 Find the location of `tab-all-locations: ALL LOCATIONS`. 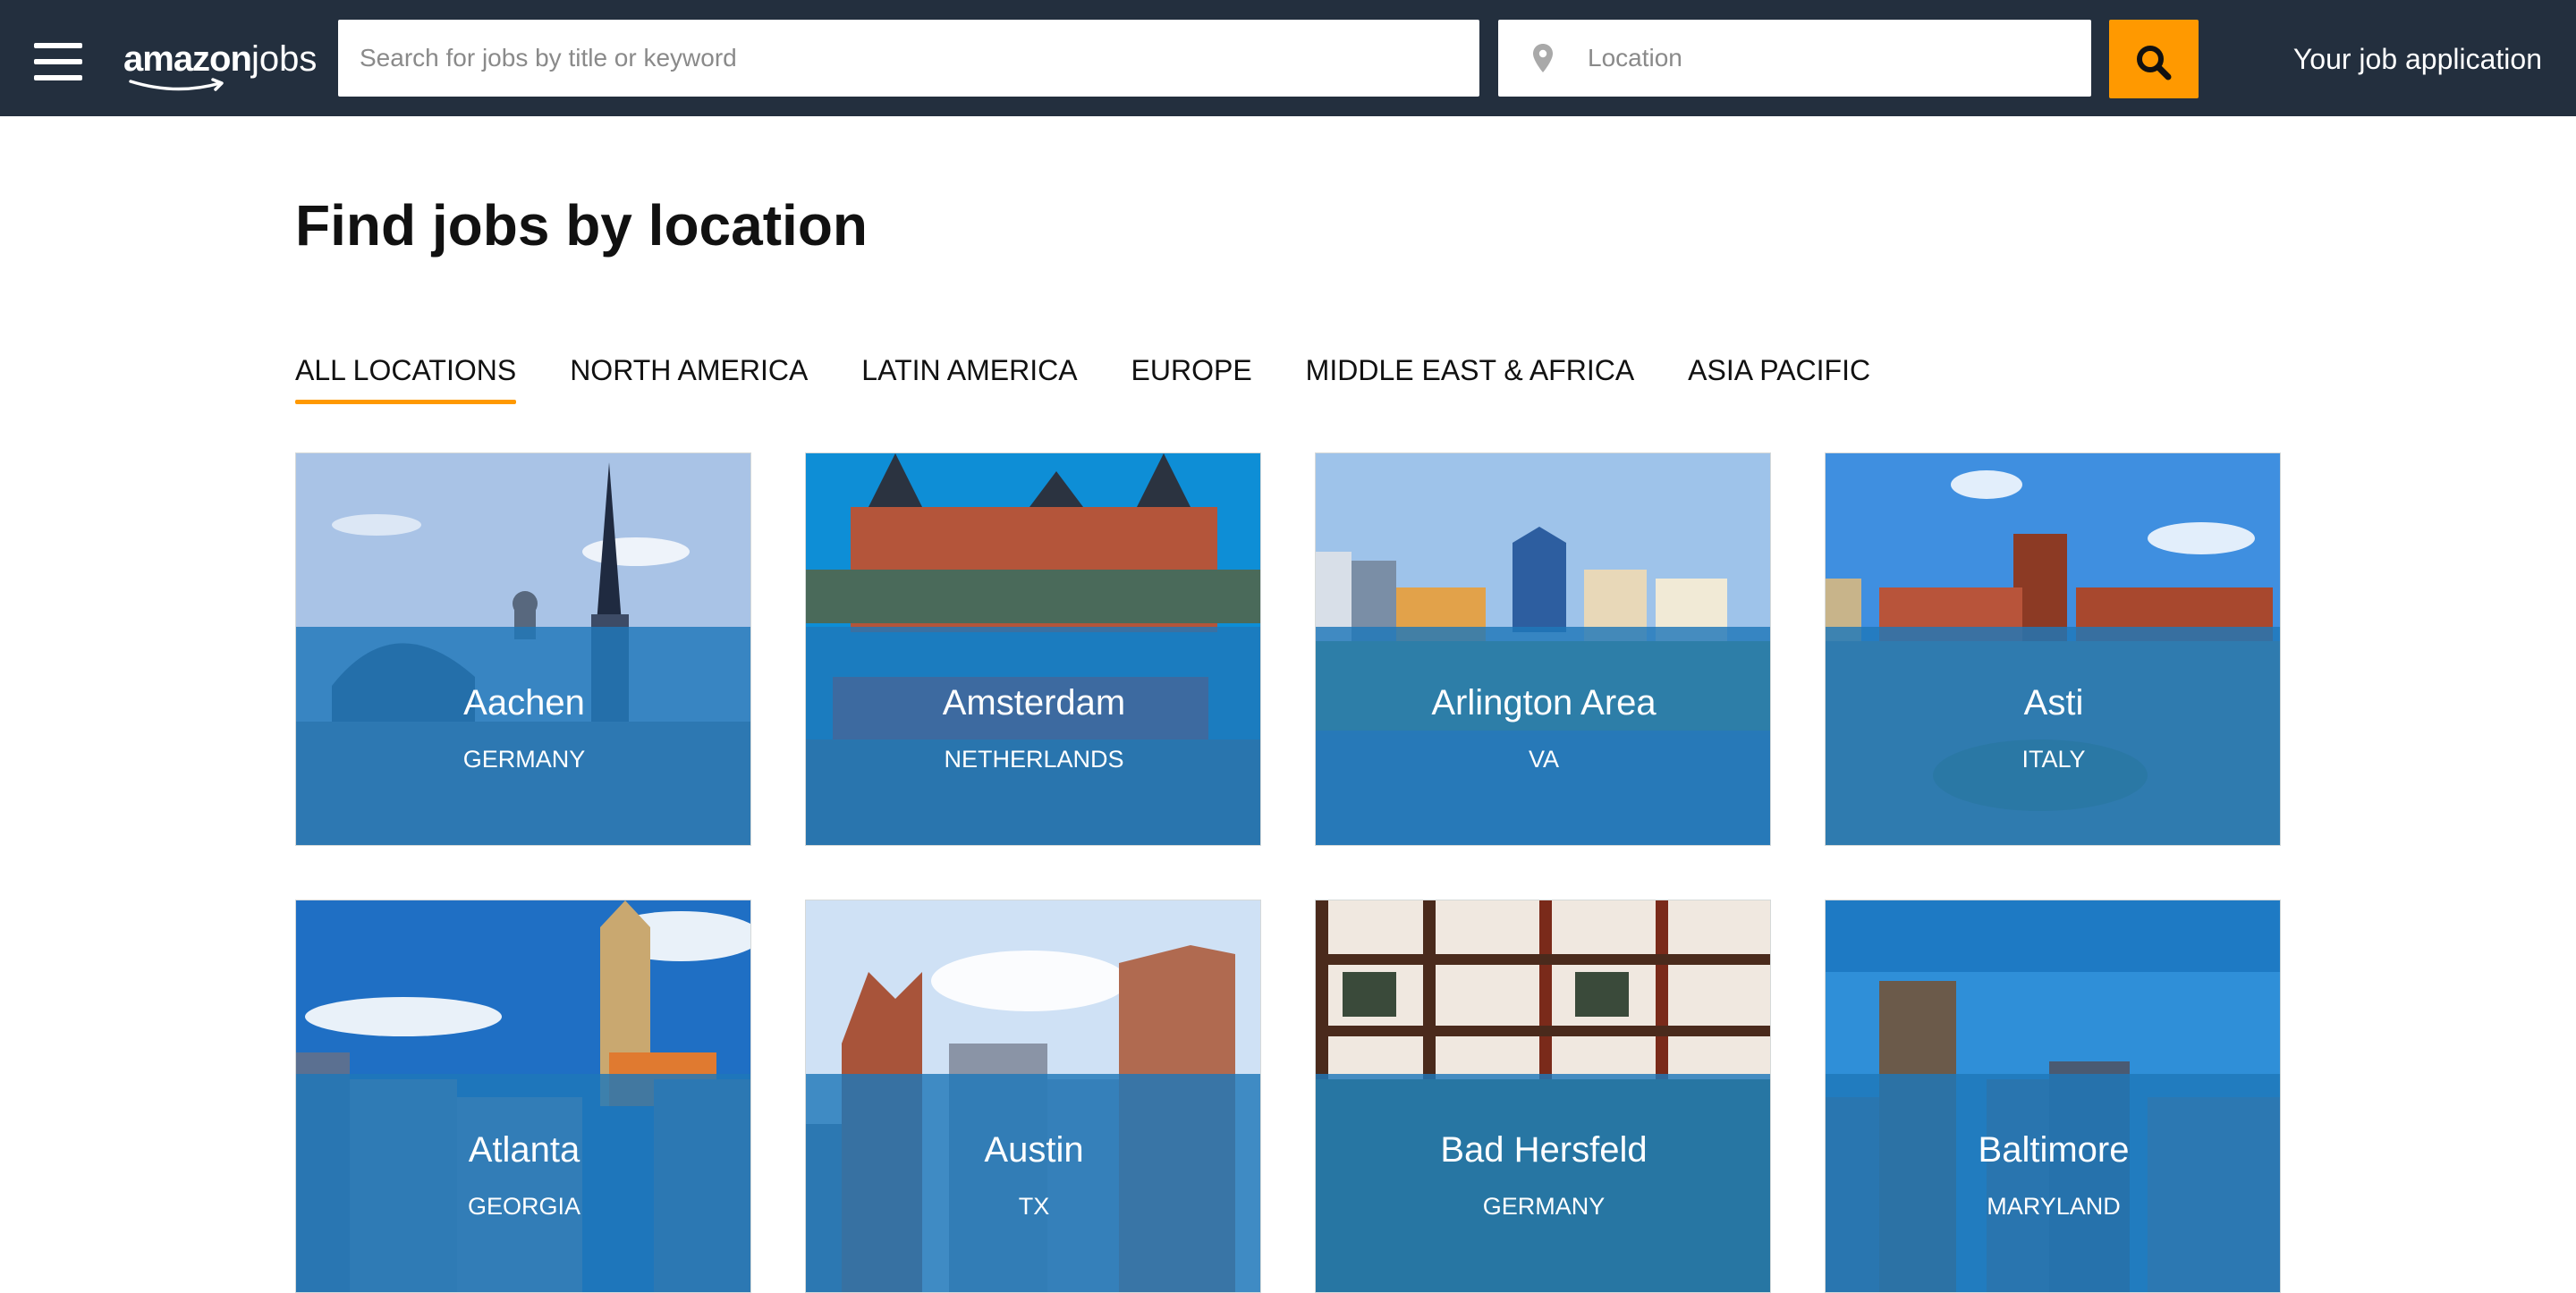

tab-all-locations: ALL LOCATIONS is located at coordinates (406, 378).